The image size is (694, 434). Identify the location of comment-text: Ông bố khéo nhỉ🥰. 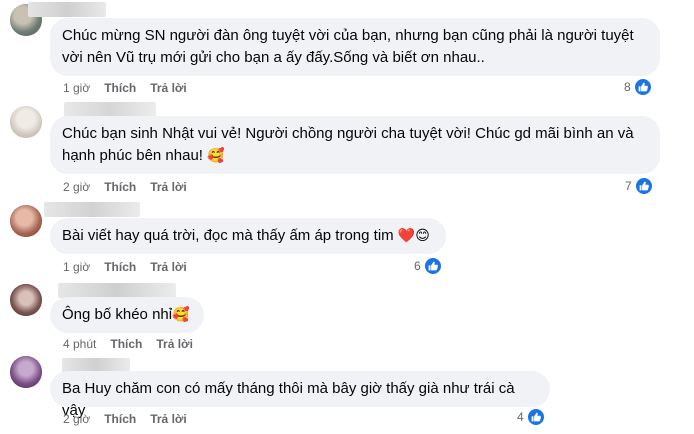
(126, 314).